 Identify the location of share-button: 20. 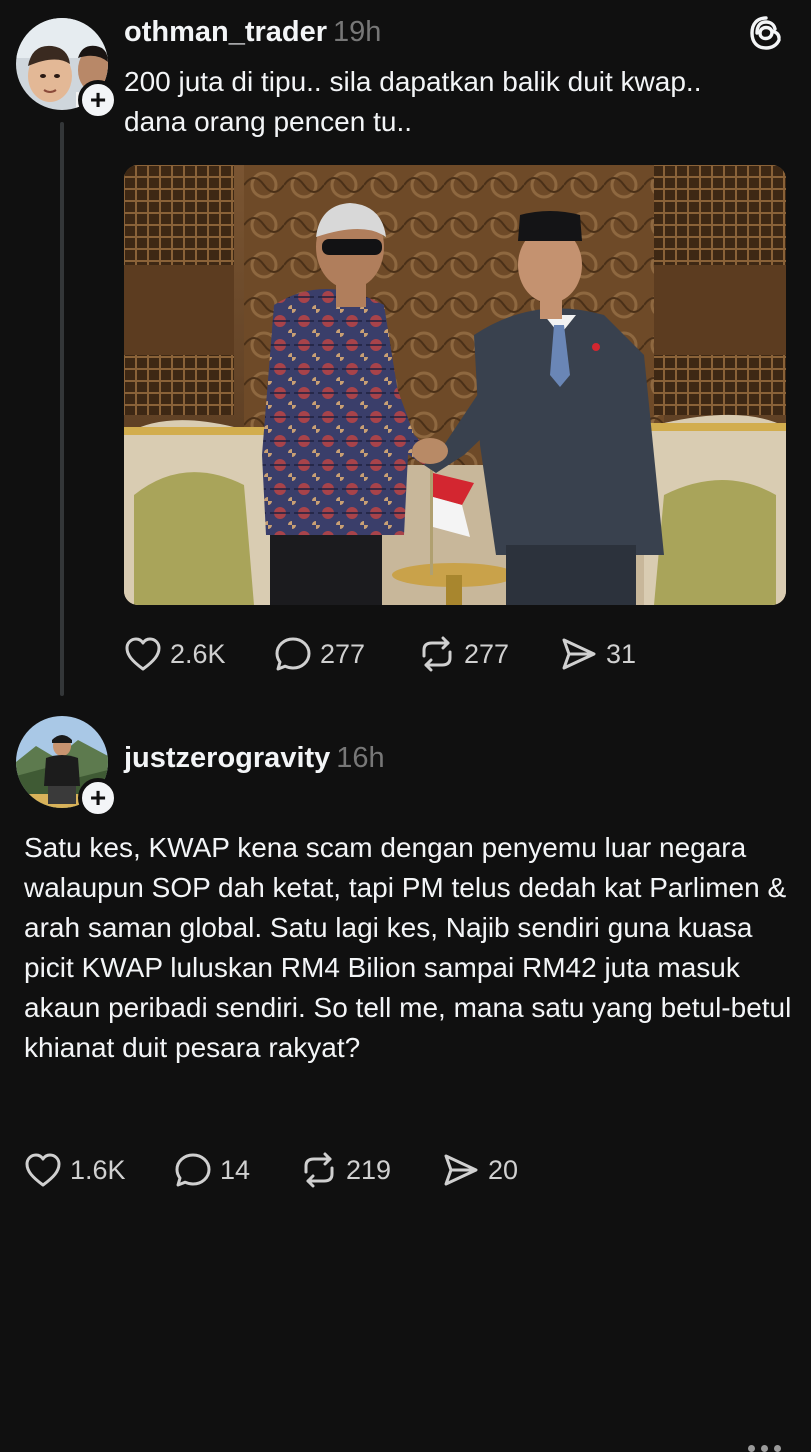
(492, 1170).